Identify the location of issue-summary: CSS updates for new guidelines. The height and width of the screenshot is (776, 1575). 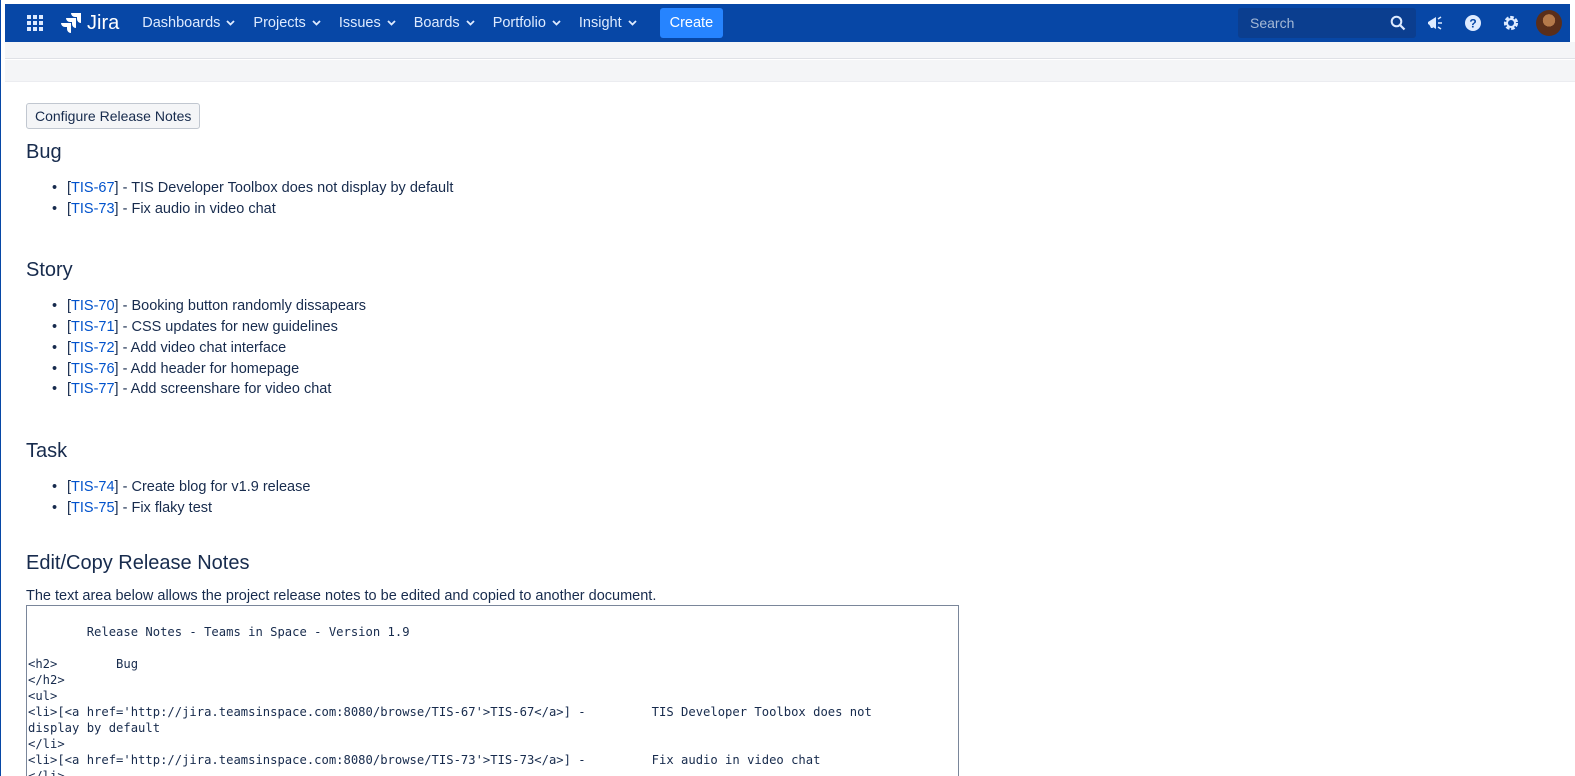
(234, 327).